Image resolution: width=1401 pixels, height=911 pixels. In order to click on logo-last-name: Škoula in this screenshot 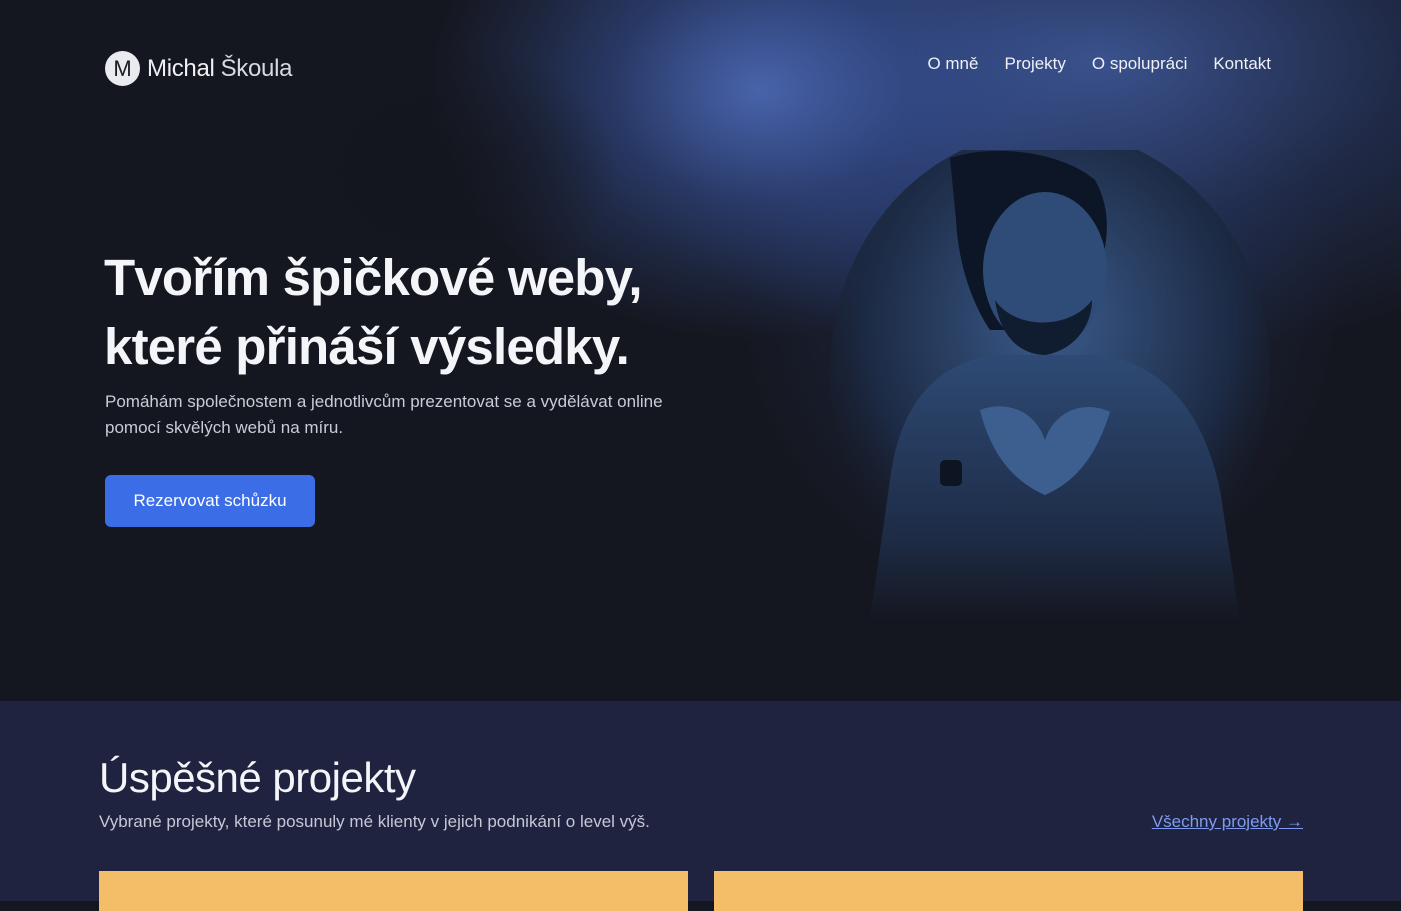, I will do `click(256, 68)`.